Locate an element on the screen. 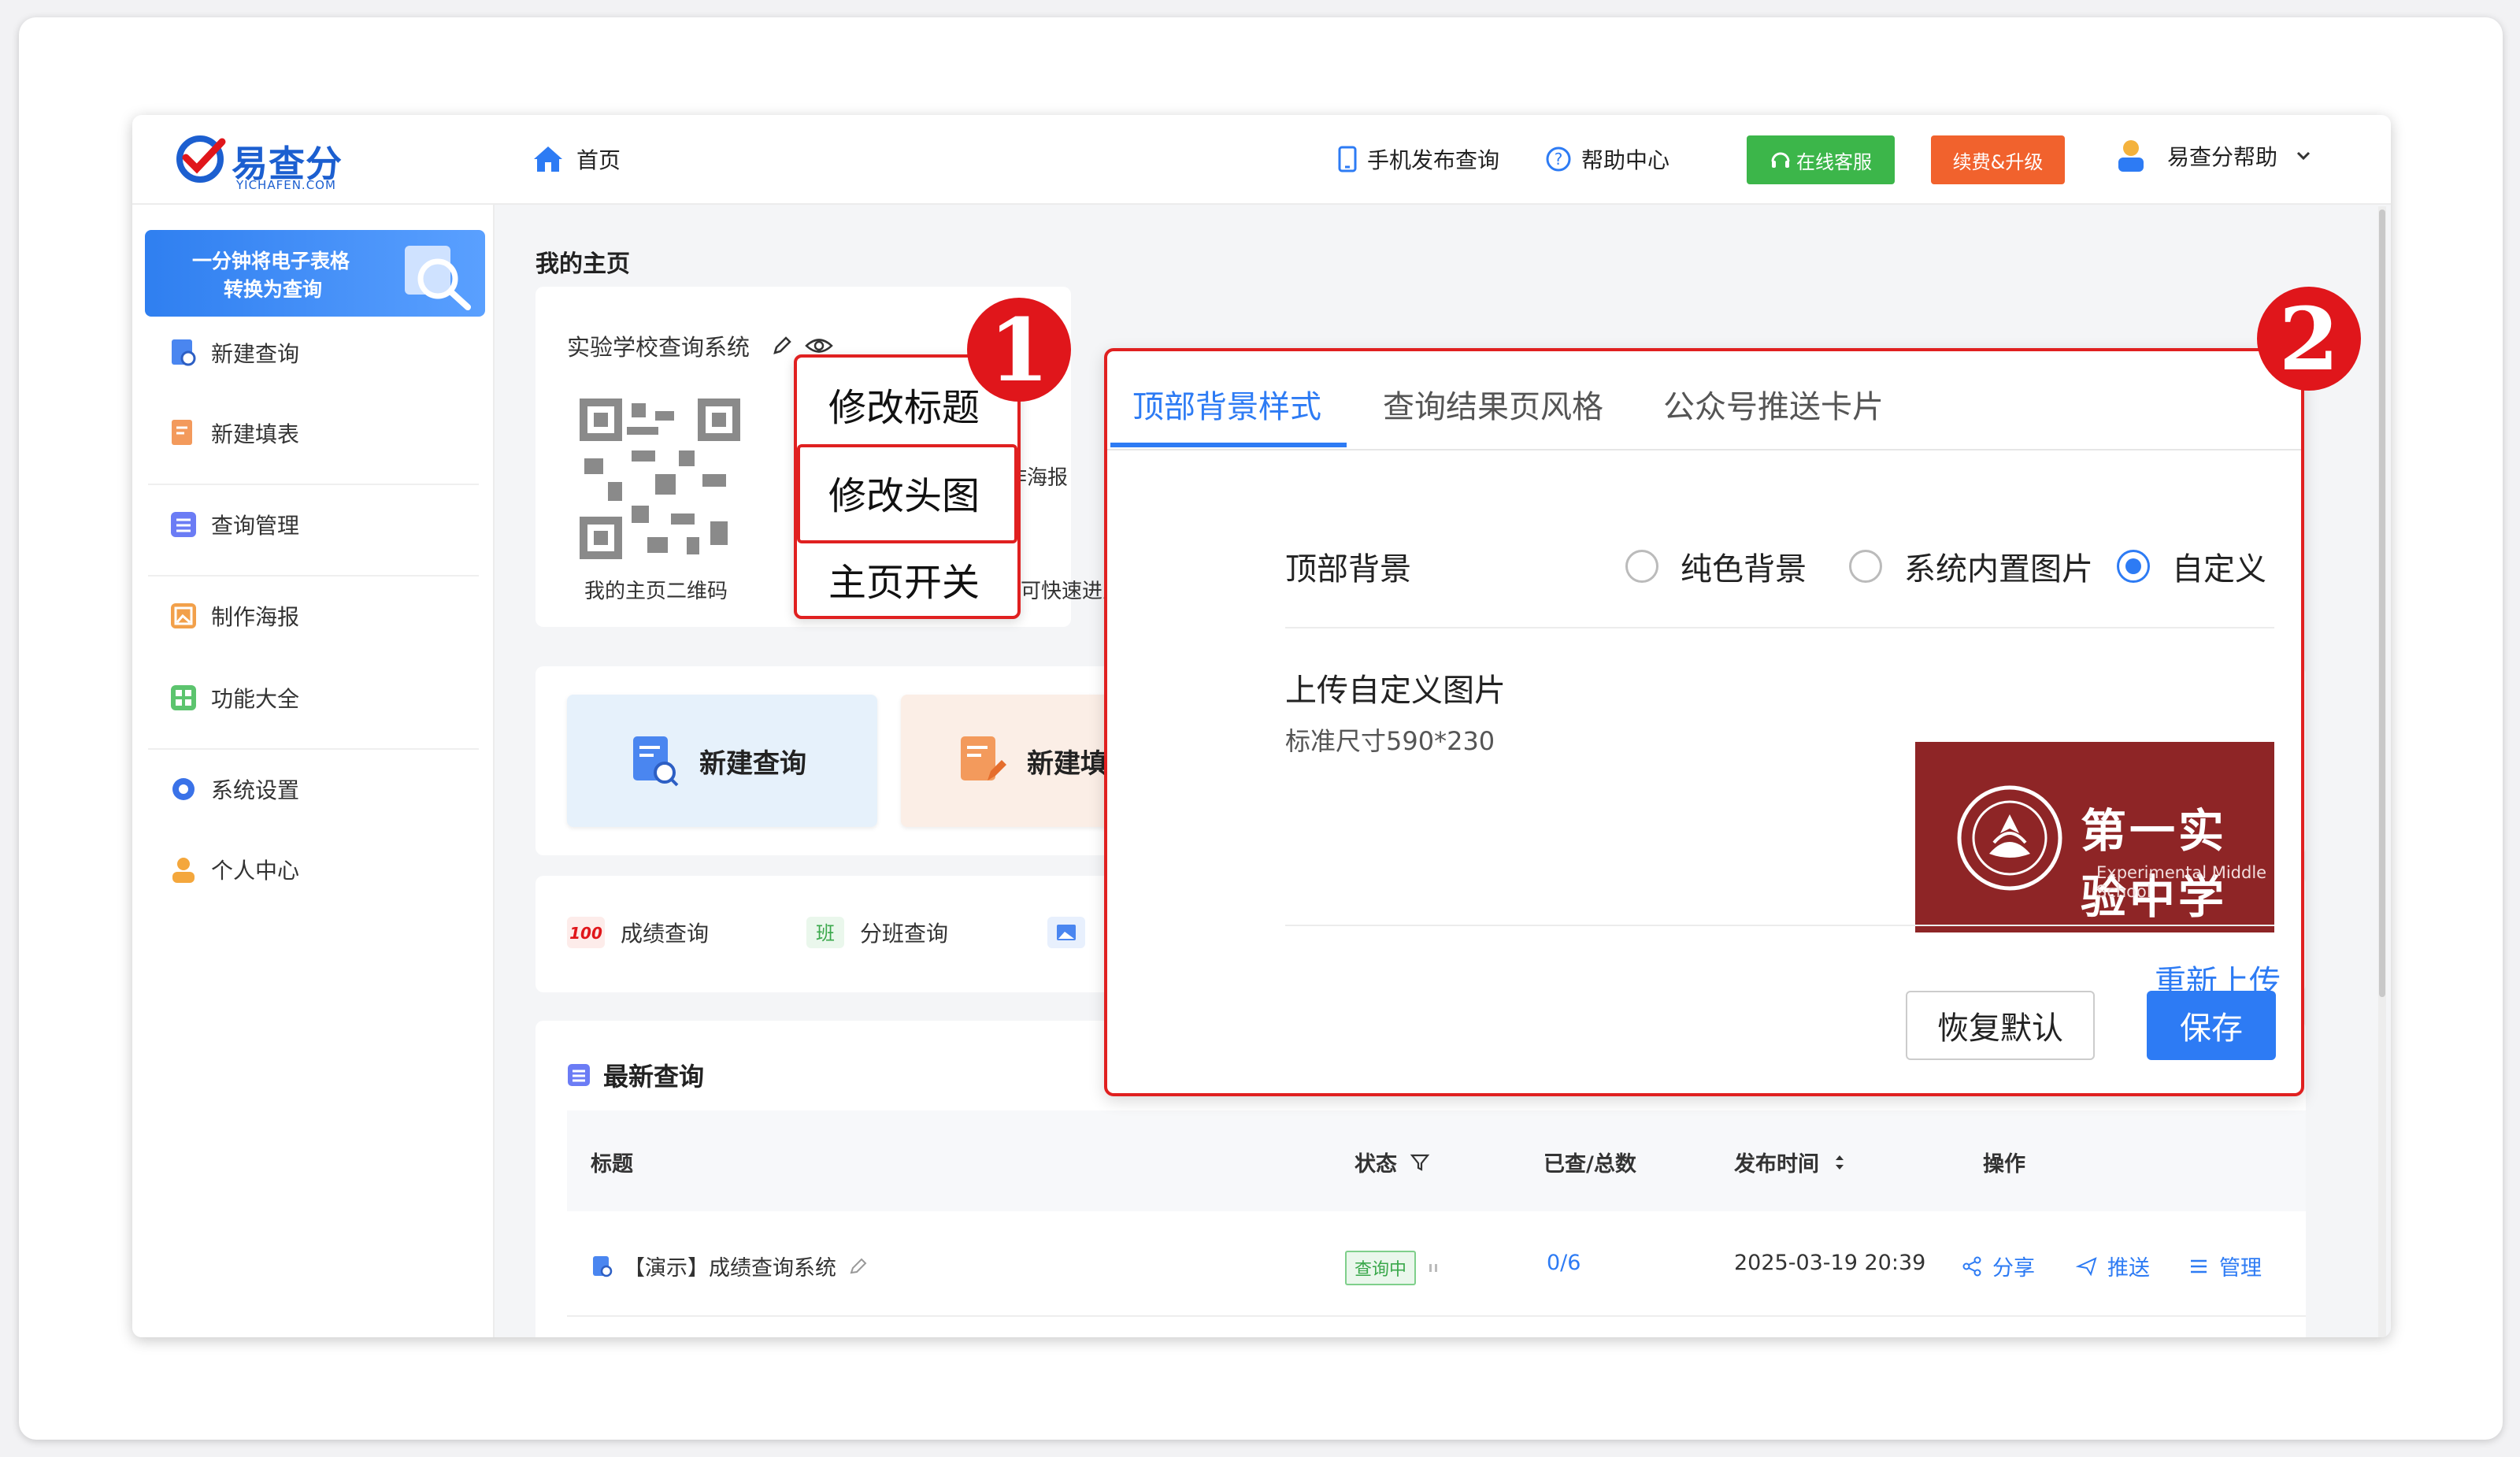 This screenshot has width=2520, height=1457. quick-new-query-button: 新建查询 is located at coordinates (722, 761).